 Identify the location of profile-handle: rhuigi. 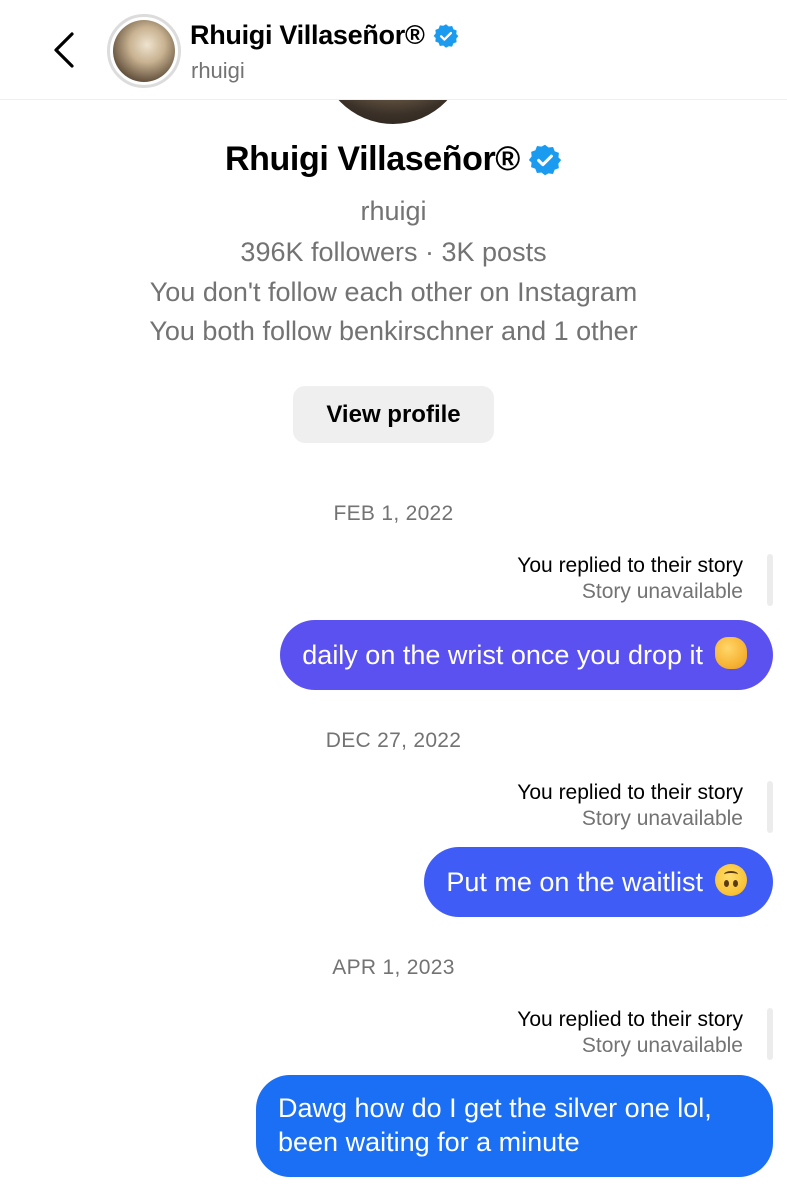
(393, 211).